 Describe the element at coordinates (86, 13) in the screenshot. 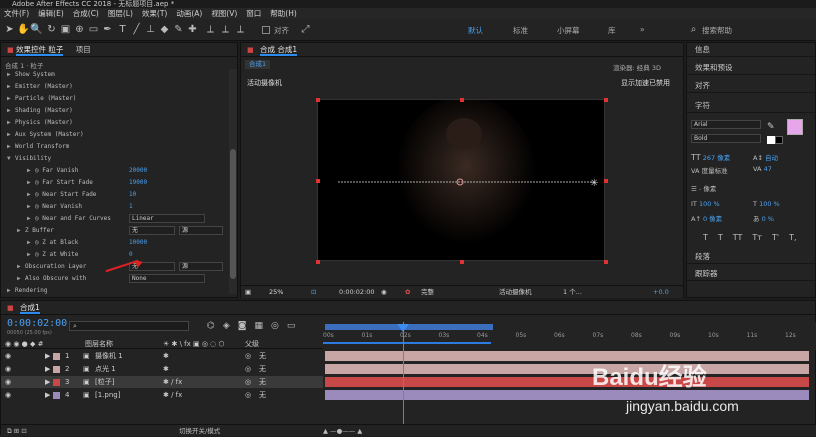

I see `menu-item-2: 合成(C)` at that location.